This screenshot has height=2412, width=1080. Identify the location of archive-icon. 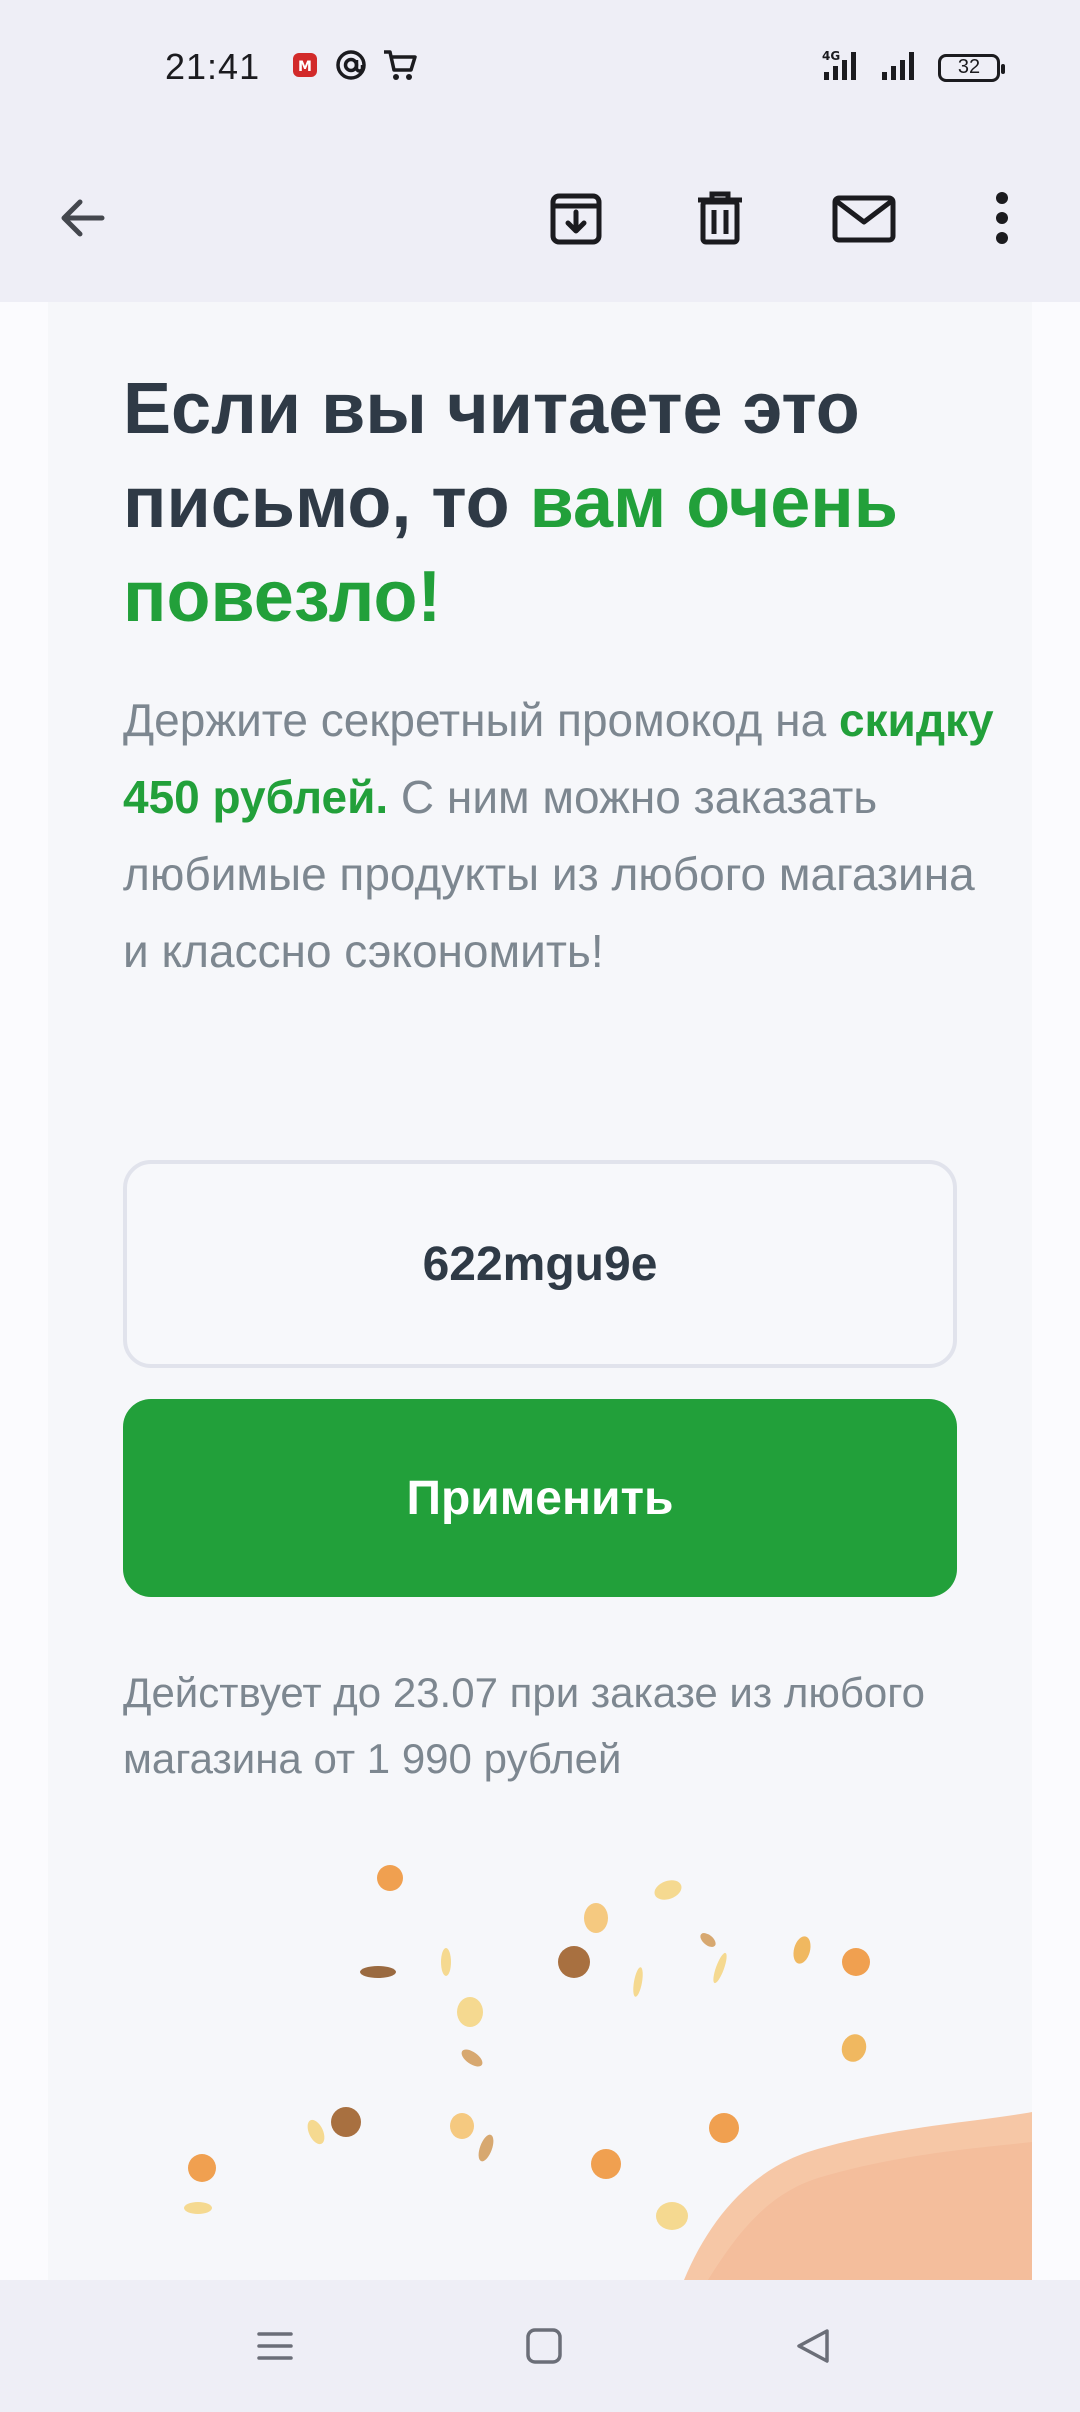
(576, 219).